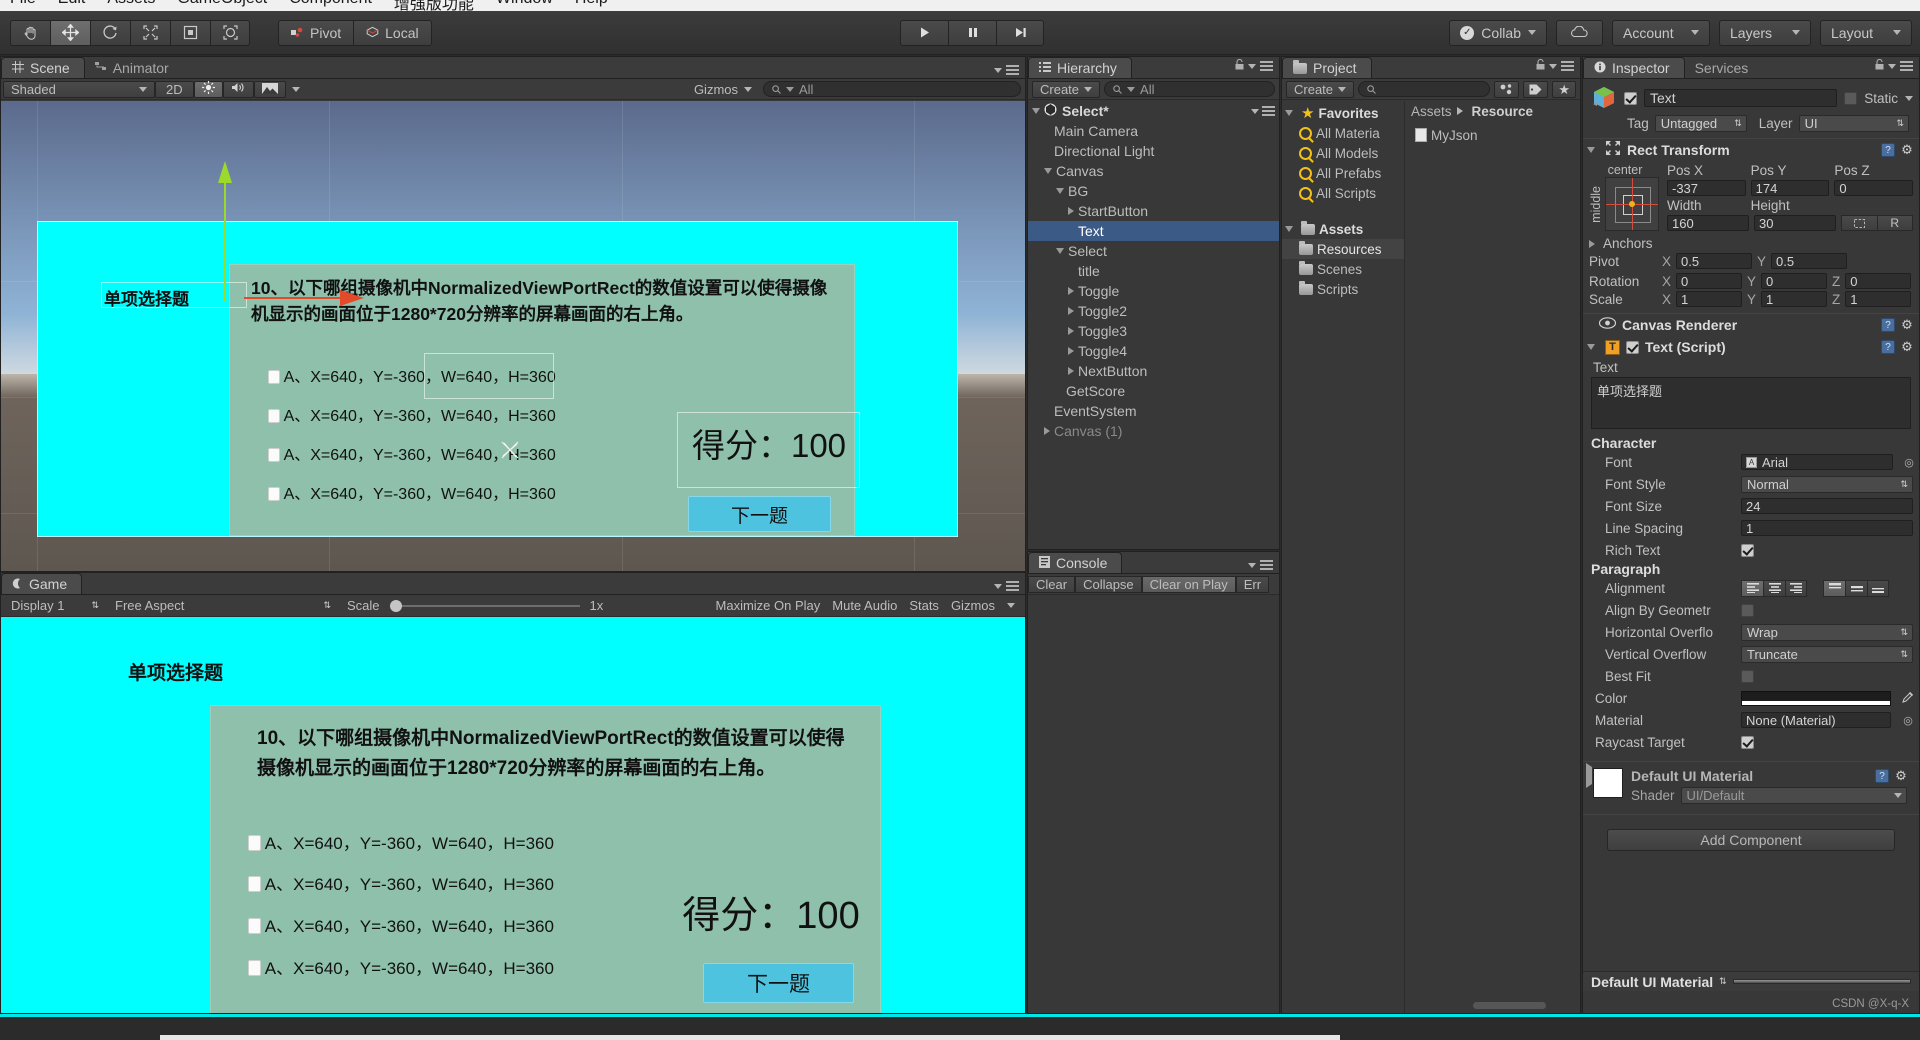  I want to click on hand-tool-button, so click(30, 32).